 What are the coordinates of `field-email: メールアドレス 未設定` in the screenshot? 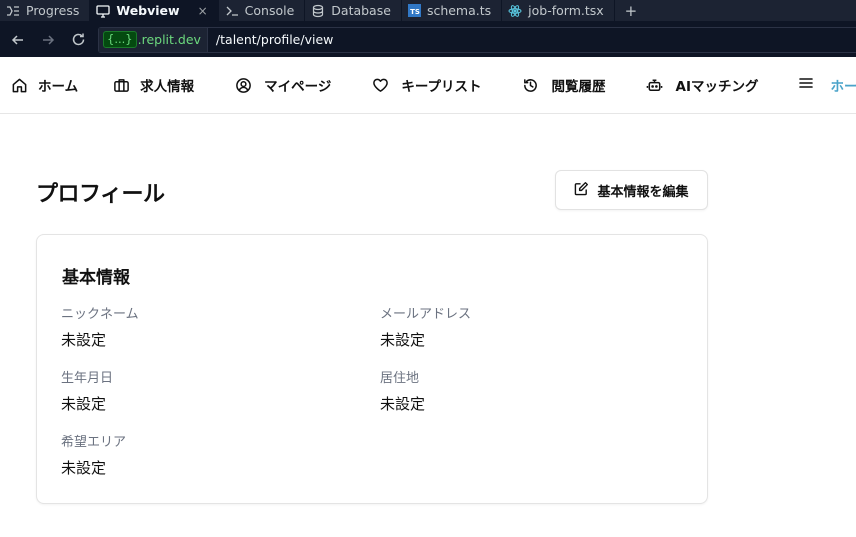 It's located at (425, 326).